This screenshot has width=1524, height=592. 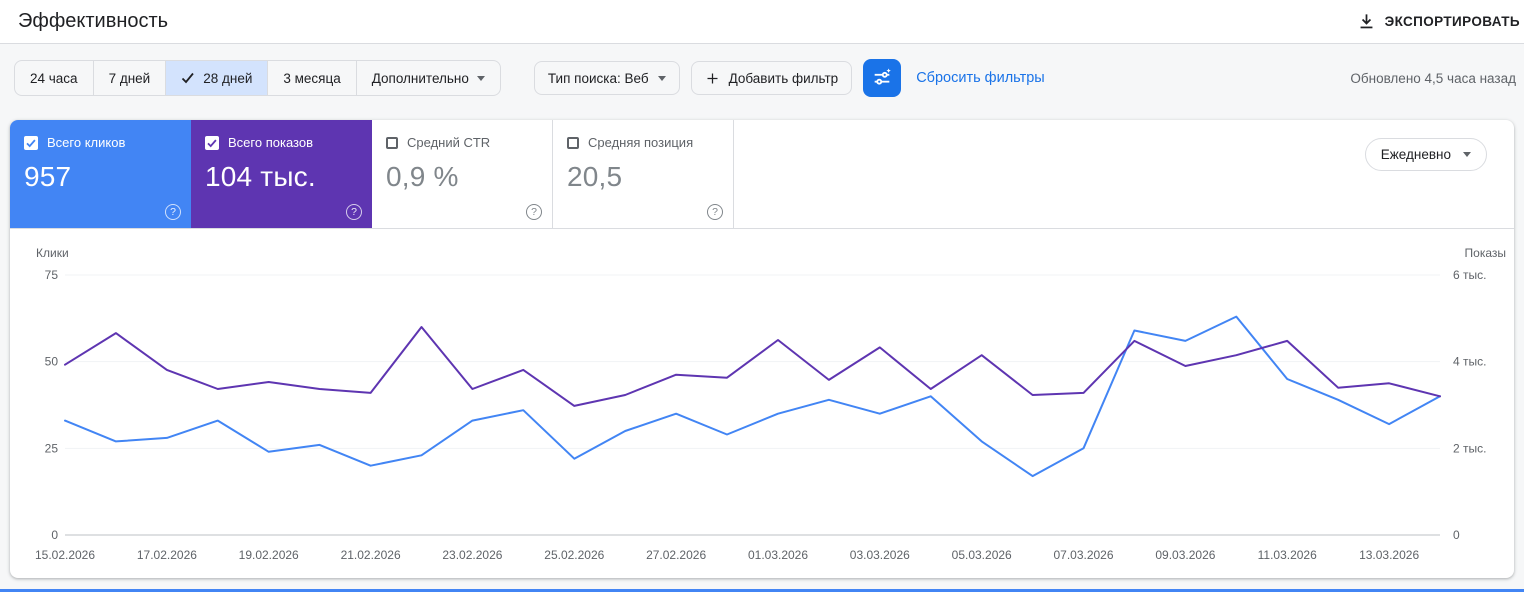 What do you see at coordinates (1389, 555) in the screenshot?
I see `svg-text: 13.03.2026` at bounding box center [1389, 555].